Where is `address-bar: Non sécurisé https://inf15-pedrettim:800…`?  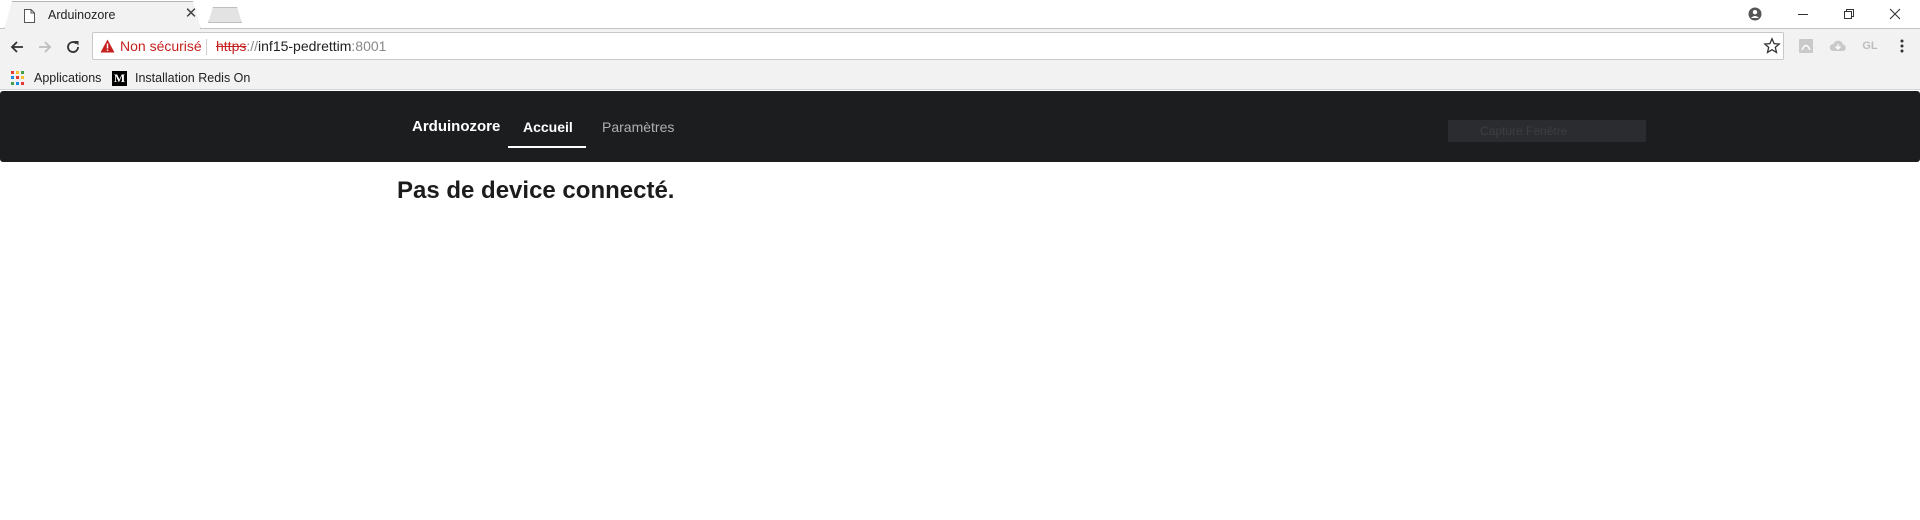
address-bar: Non sécurisé https://inf15-pedrettim:800… is located at coordinates (938, 46).